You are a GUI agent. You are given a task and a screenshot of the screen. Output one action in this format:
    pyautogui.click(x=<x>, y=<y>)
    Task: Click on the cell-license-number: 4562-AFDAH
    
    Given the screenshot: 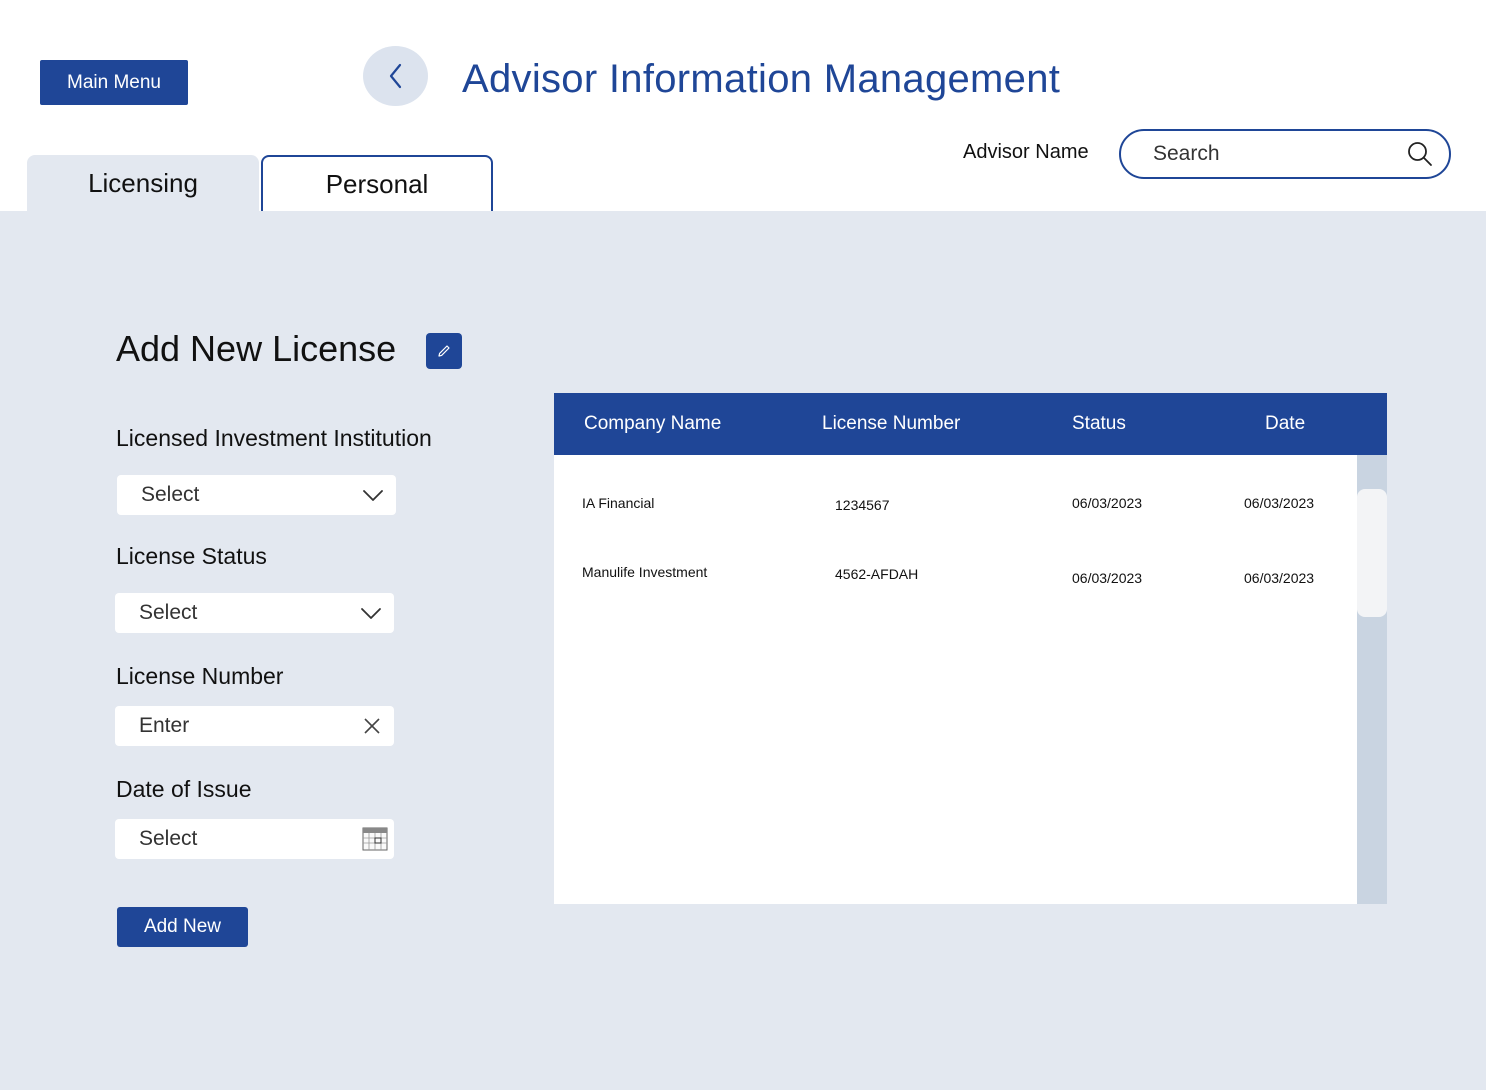 What is the action you would take?
    pyautogui.click(x=877, y=574)
    